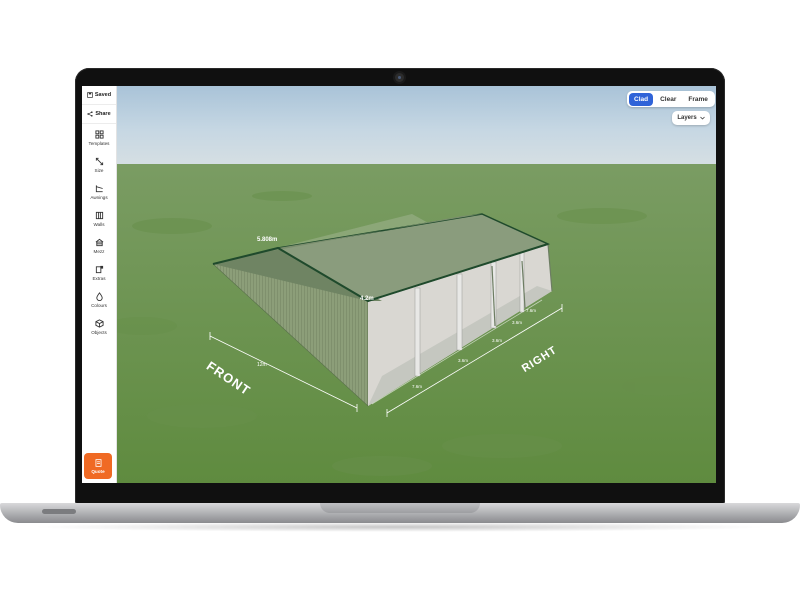  What do you see at coordinates (99, 242) in the screenshot?
I see `mezzanine-icon` at bounding box center [99, 242].